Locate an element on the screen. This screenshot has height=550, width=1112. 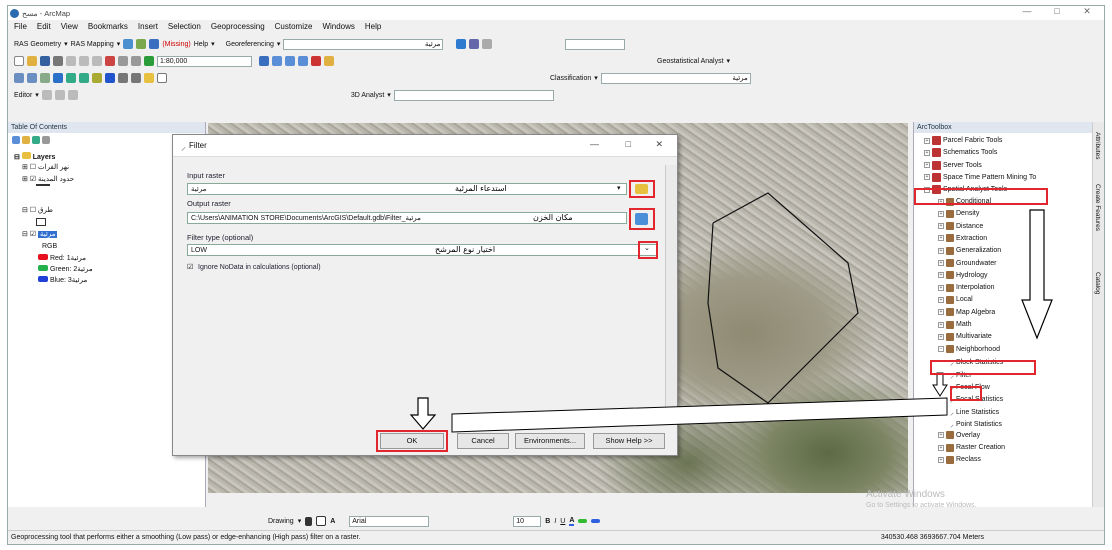
left-arrow-icon is located at coordinates (699, 415).